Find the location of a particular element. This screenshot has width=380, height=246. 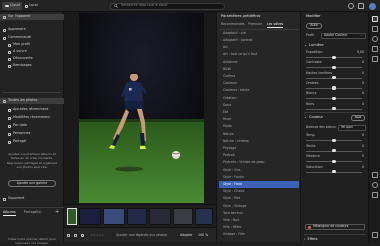

preset-item: Couleurs is located at coordinates (259, 83).